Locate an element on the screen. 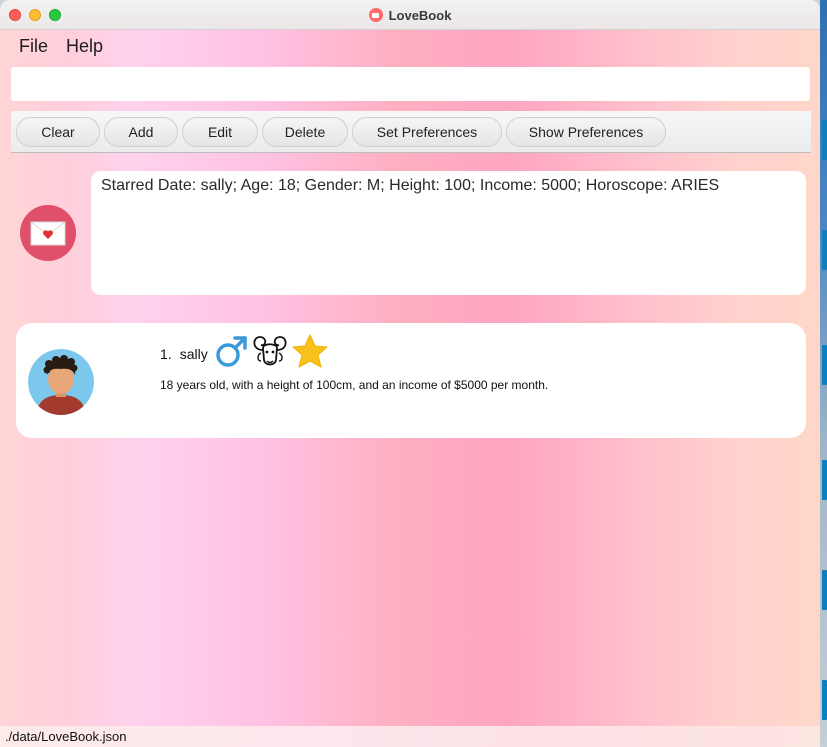 This screenshot has height=747, width=827. love-letter-icon is located at coordinates (48, 233).